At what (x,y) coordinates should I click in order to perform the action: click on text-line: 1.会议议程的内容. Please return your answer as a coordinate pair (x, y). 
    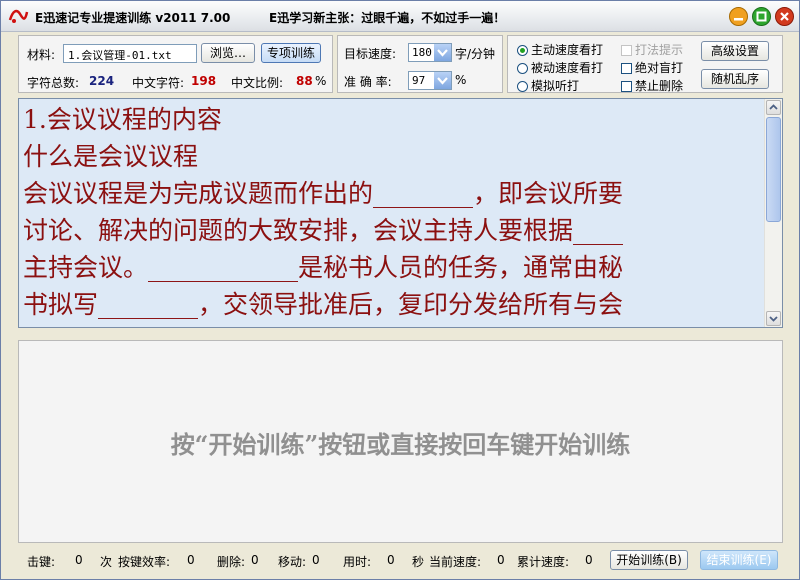
    Looking at the image, I should click on (122, 119).